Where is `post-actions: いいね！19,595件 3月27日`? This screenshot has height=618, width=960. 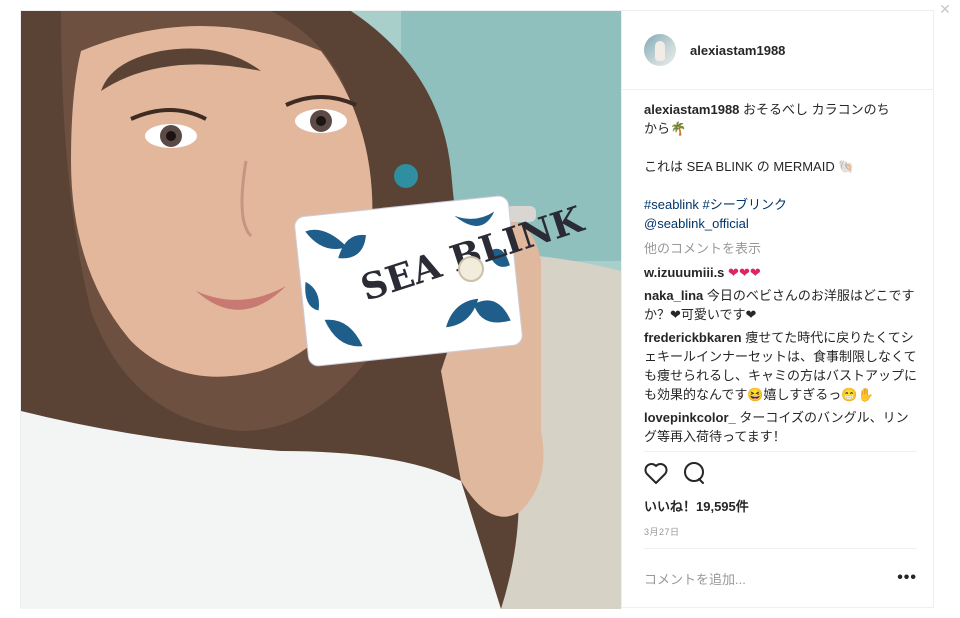 post-actions: いいね！19,595件 3月27日 is located at coordinates (780, 499).